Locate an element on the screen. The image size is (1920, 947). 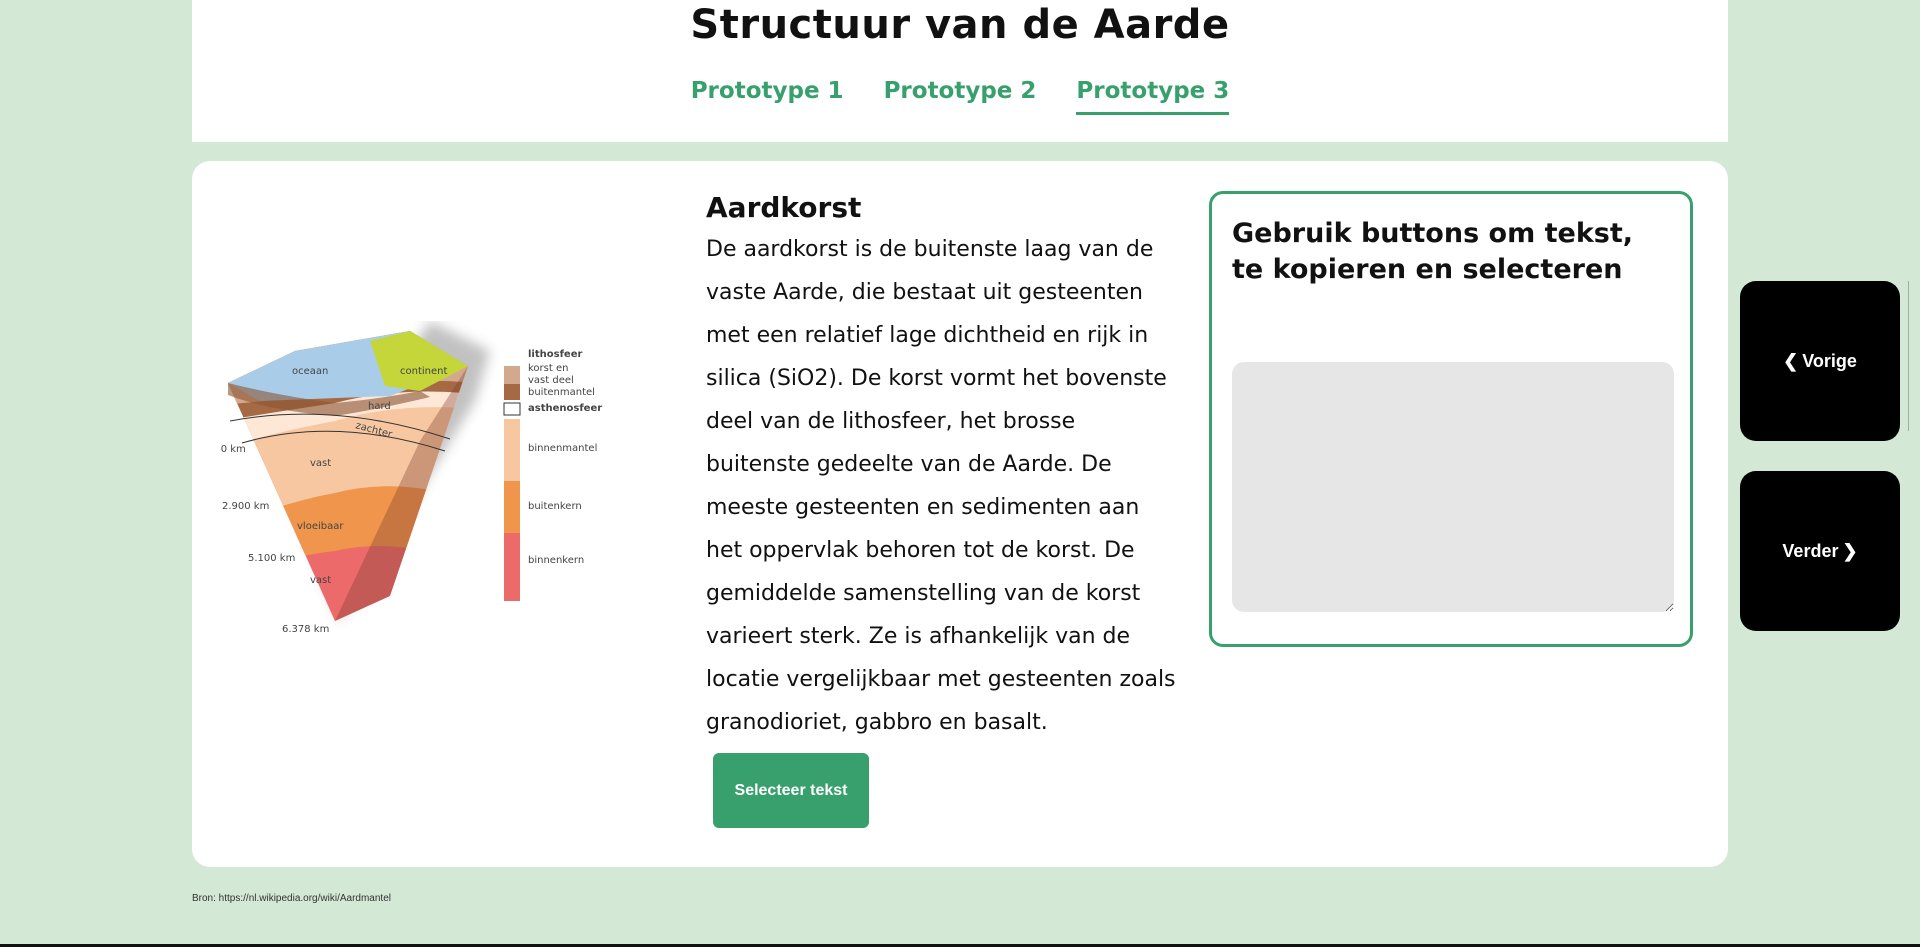
legend-inner-mantle: binnenmantel is located at coordinates (562, 448).